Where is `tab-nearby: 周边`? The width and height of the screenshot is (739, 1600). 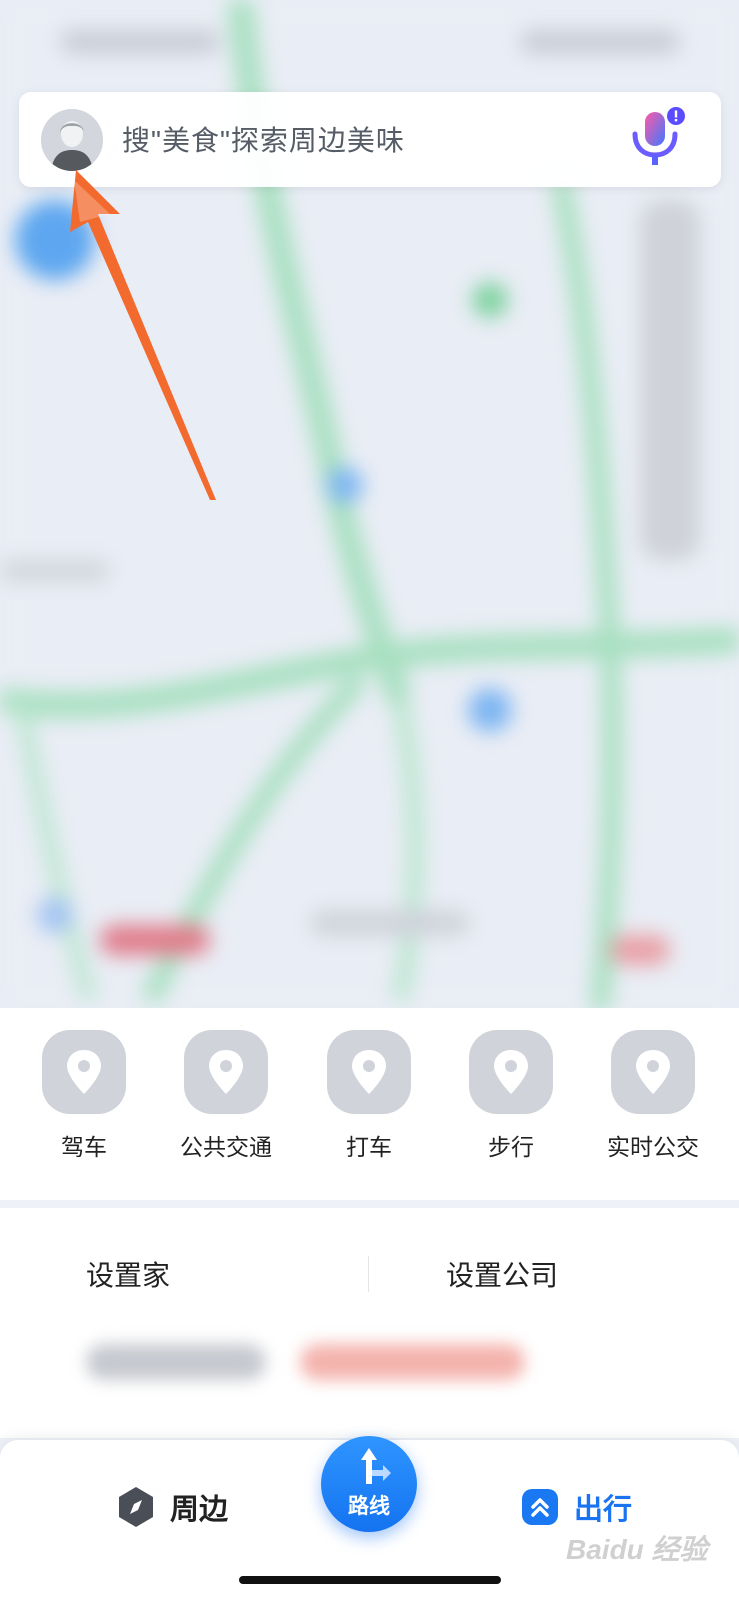 tab-nearby: 周边 is located at coordinates (172, 1507).